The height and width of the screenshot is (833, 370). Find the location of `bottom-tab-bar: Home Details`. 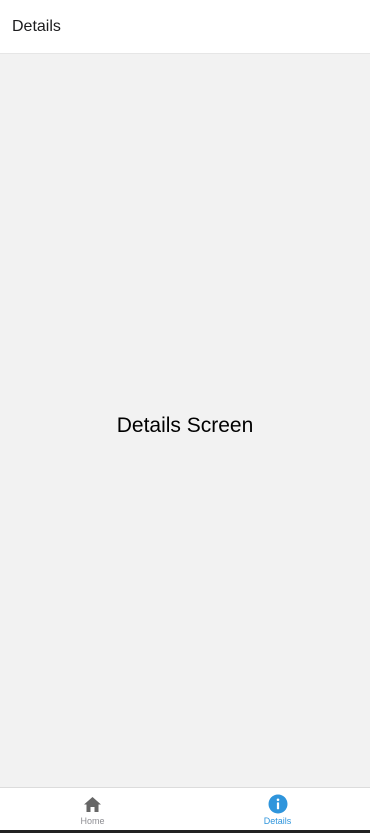

bottom-tab-bar: Home Details is located at coordinates (185, 808).